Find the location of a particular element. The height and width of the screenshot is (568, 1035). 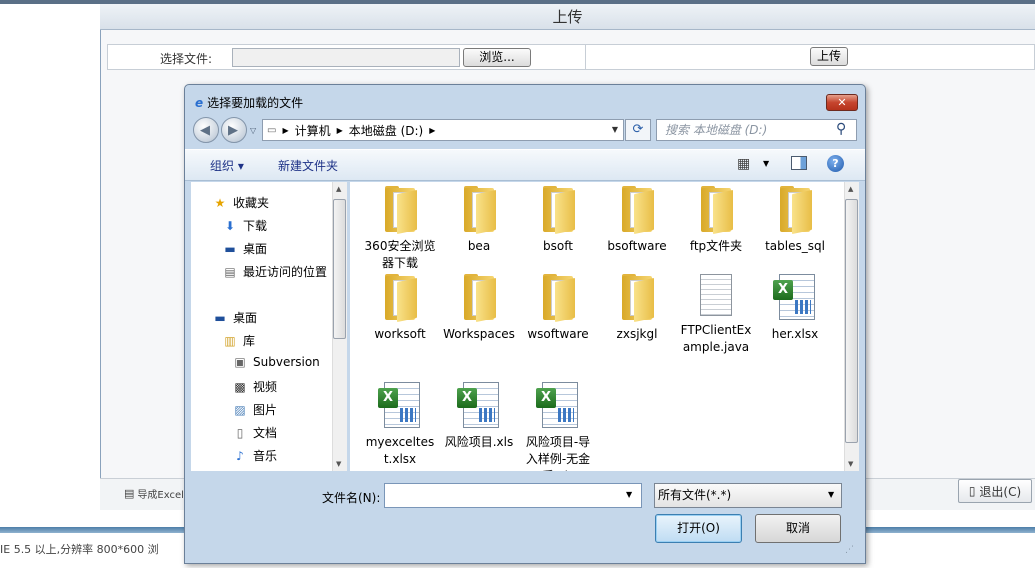

music-icon: ♪ is located at coordinates (240, 455).